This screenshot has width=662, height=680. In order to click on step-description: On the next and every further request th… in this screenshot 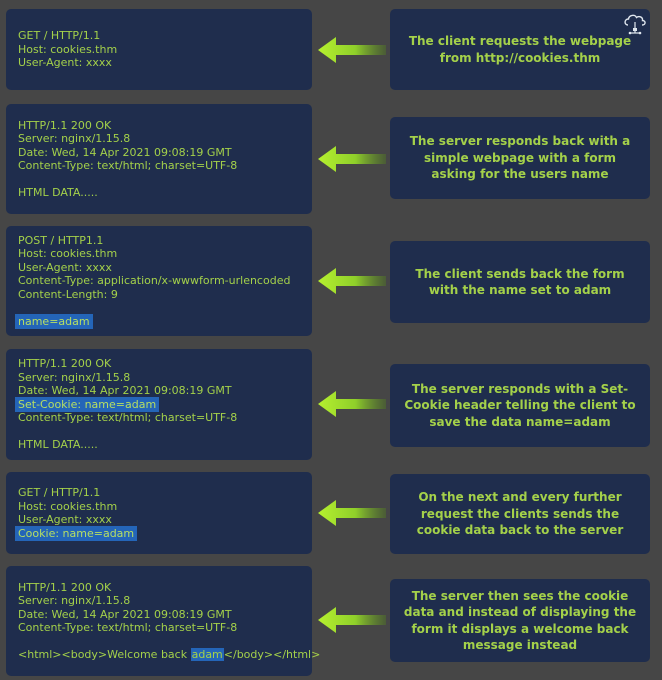, I will do `click(520, 514)`.